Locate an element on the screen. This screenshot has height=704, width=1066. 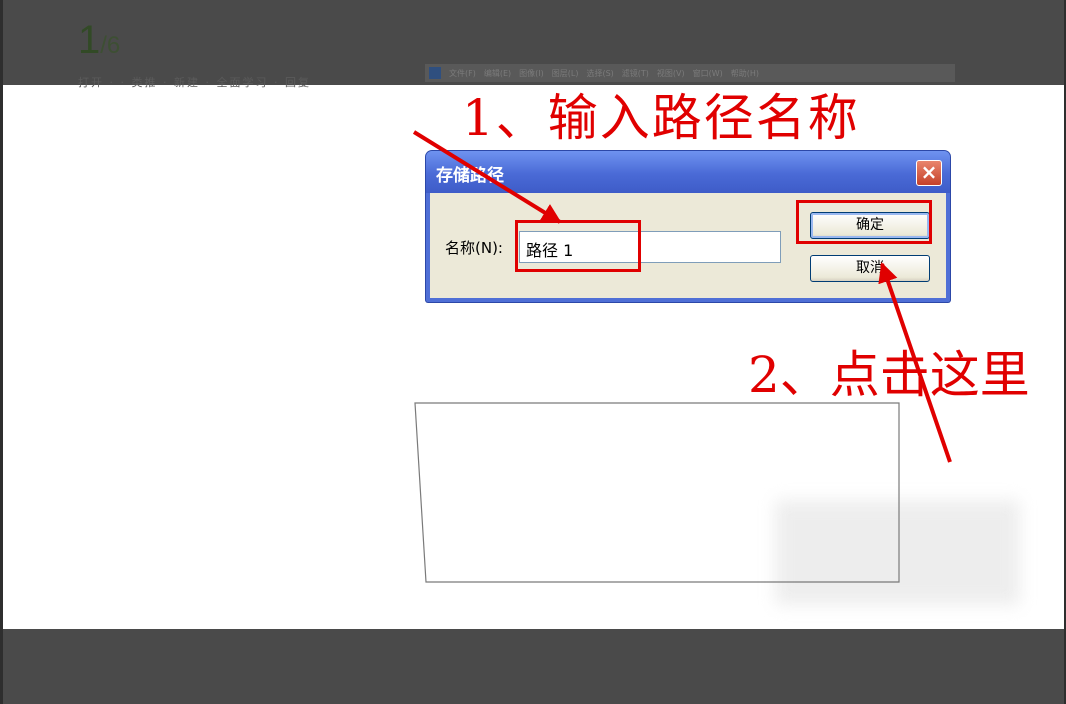
path-shape is located at coordinates (657, 492).